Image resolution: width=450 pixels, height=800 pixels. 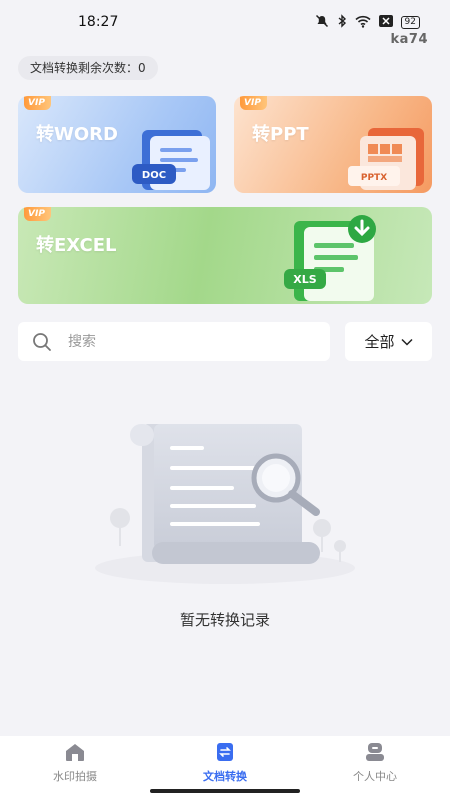 I want to click on file-tag-pptx: PPTX, so click(x=374, y=178).